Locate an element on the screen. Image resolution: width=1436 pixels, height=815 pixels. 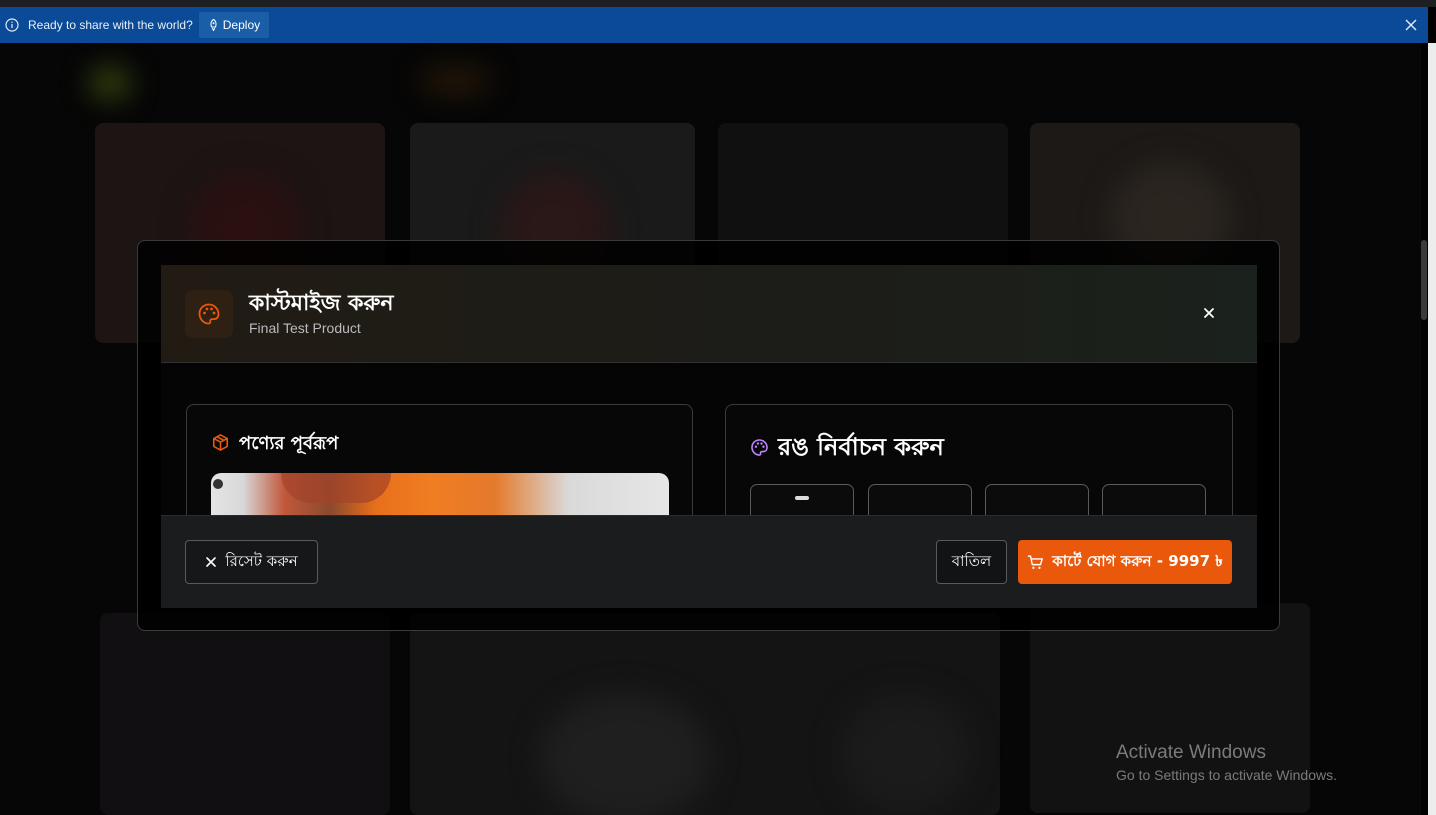
bg-product-card is located at coordinates (245, 714).